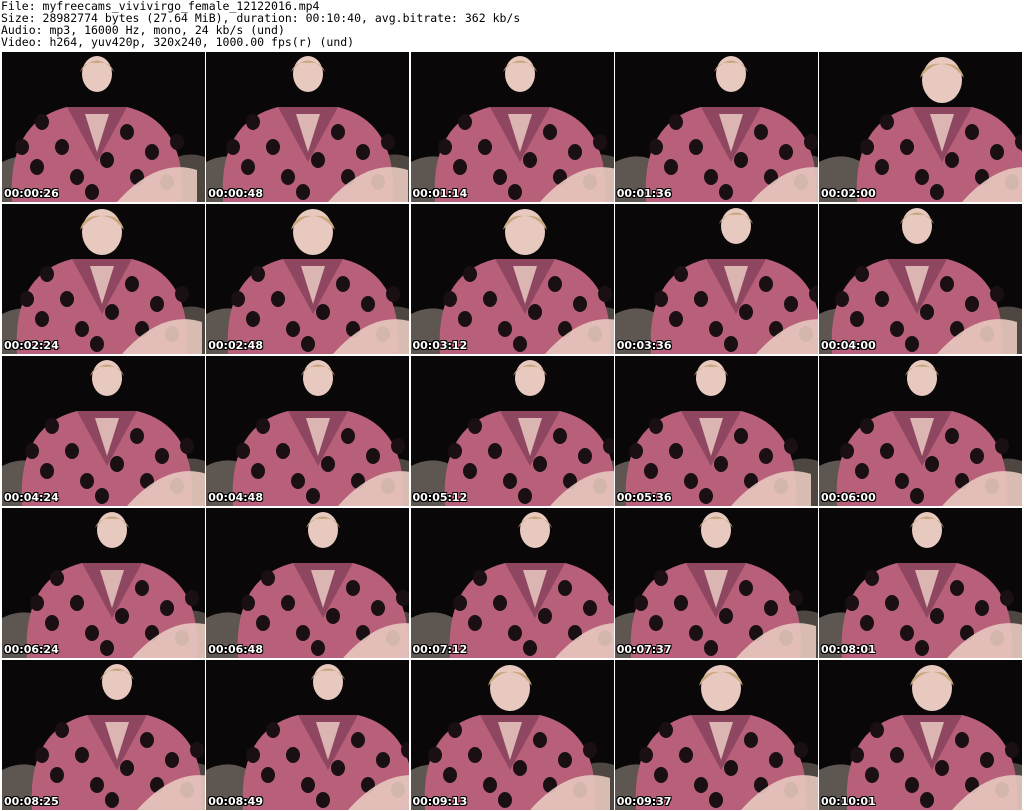 This screenshot has width=1024, height=811. I want to click on frame-timestamp: 00:08:25, so click(31, 801).